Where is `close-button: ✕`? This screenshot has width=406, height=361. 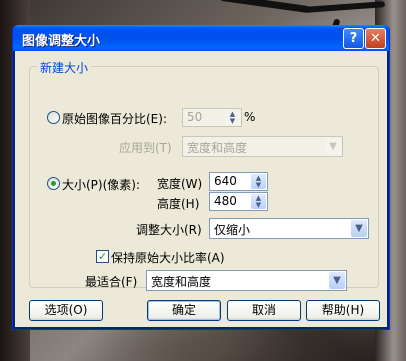 close-button: ✕ is located at coordinates (375, 38).